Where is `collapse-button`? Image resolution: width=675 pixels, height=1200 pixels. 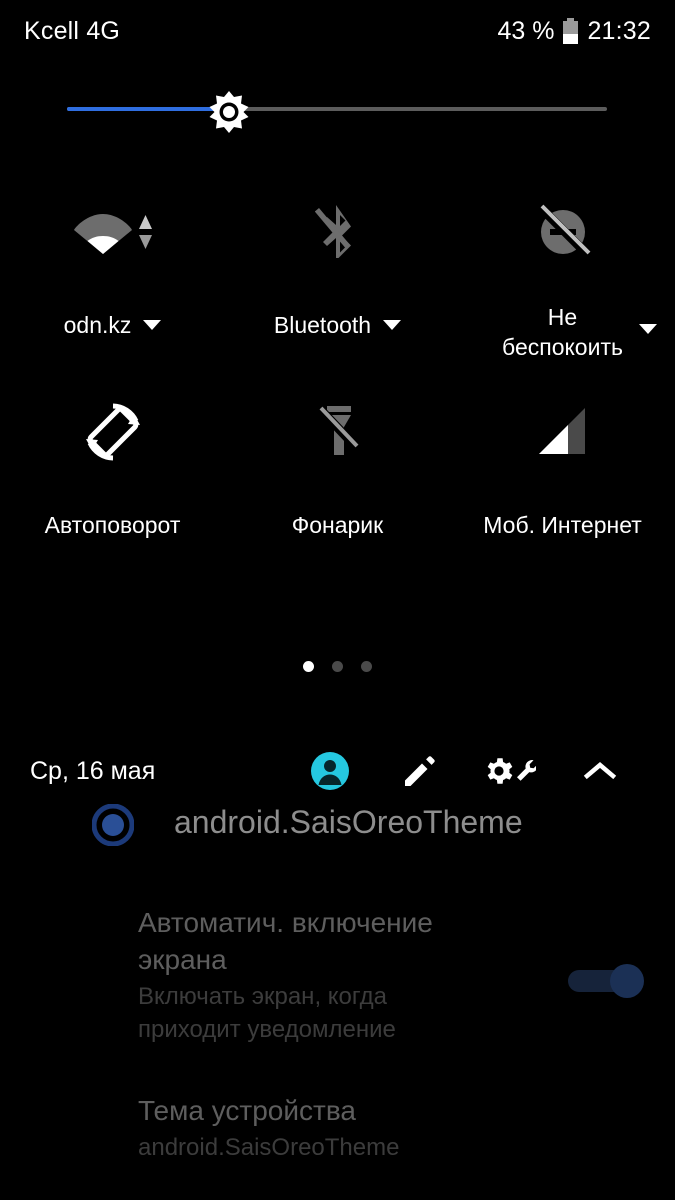
collapse-button is located at coordinates (600, 771).